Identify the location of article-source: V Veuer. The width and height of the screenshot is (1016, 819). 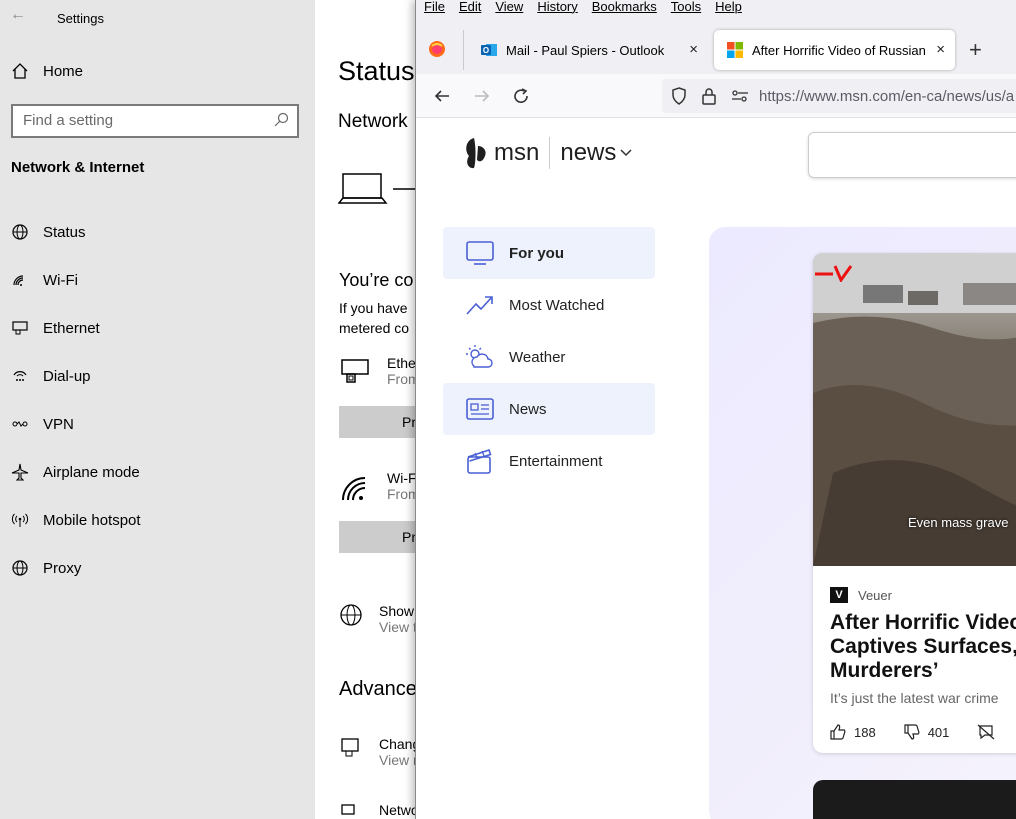
(861, 595).